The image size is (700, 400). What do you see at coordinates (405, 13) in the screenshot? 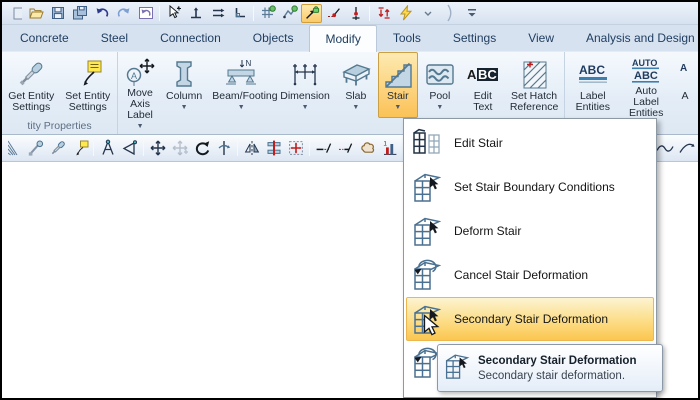
I see `lightning-icon` at bounding box center [405, 13].